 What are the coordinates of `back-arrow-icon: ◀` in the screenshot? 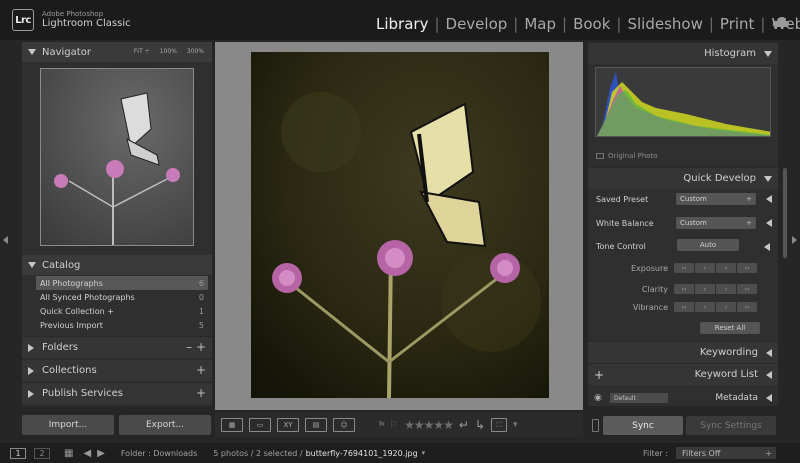 It's located at (87, 453).